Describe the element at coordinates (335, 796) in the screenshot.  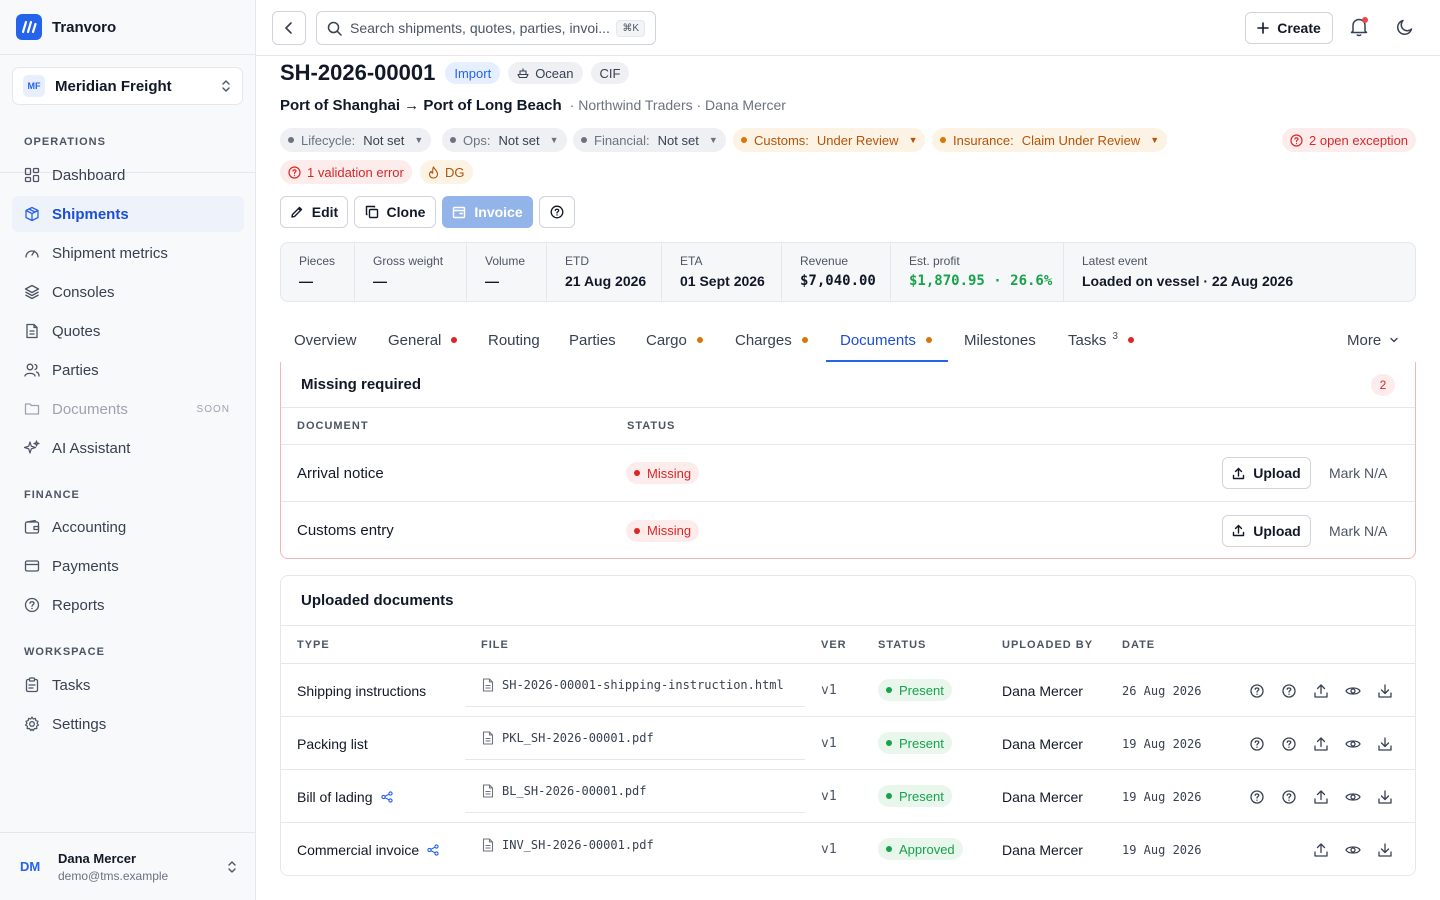
I see `doc-type-label: Bill of lading` at that location.